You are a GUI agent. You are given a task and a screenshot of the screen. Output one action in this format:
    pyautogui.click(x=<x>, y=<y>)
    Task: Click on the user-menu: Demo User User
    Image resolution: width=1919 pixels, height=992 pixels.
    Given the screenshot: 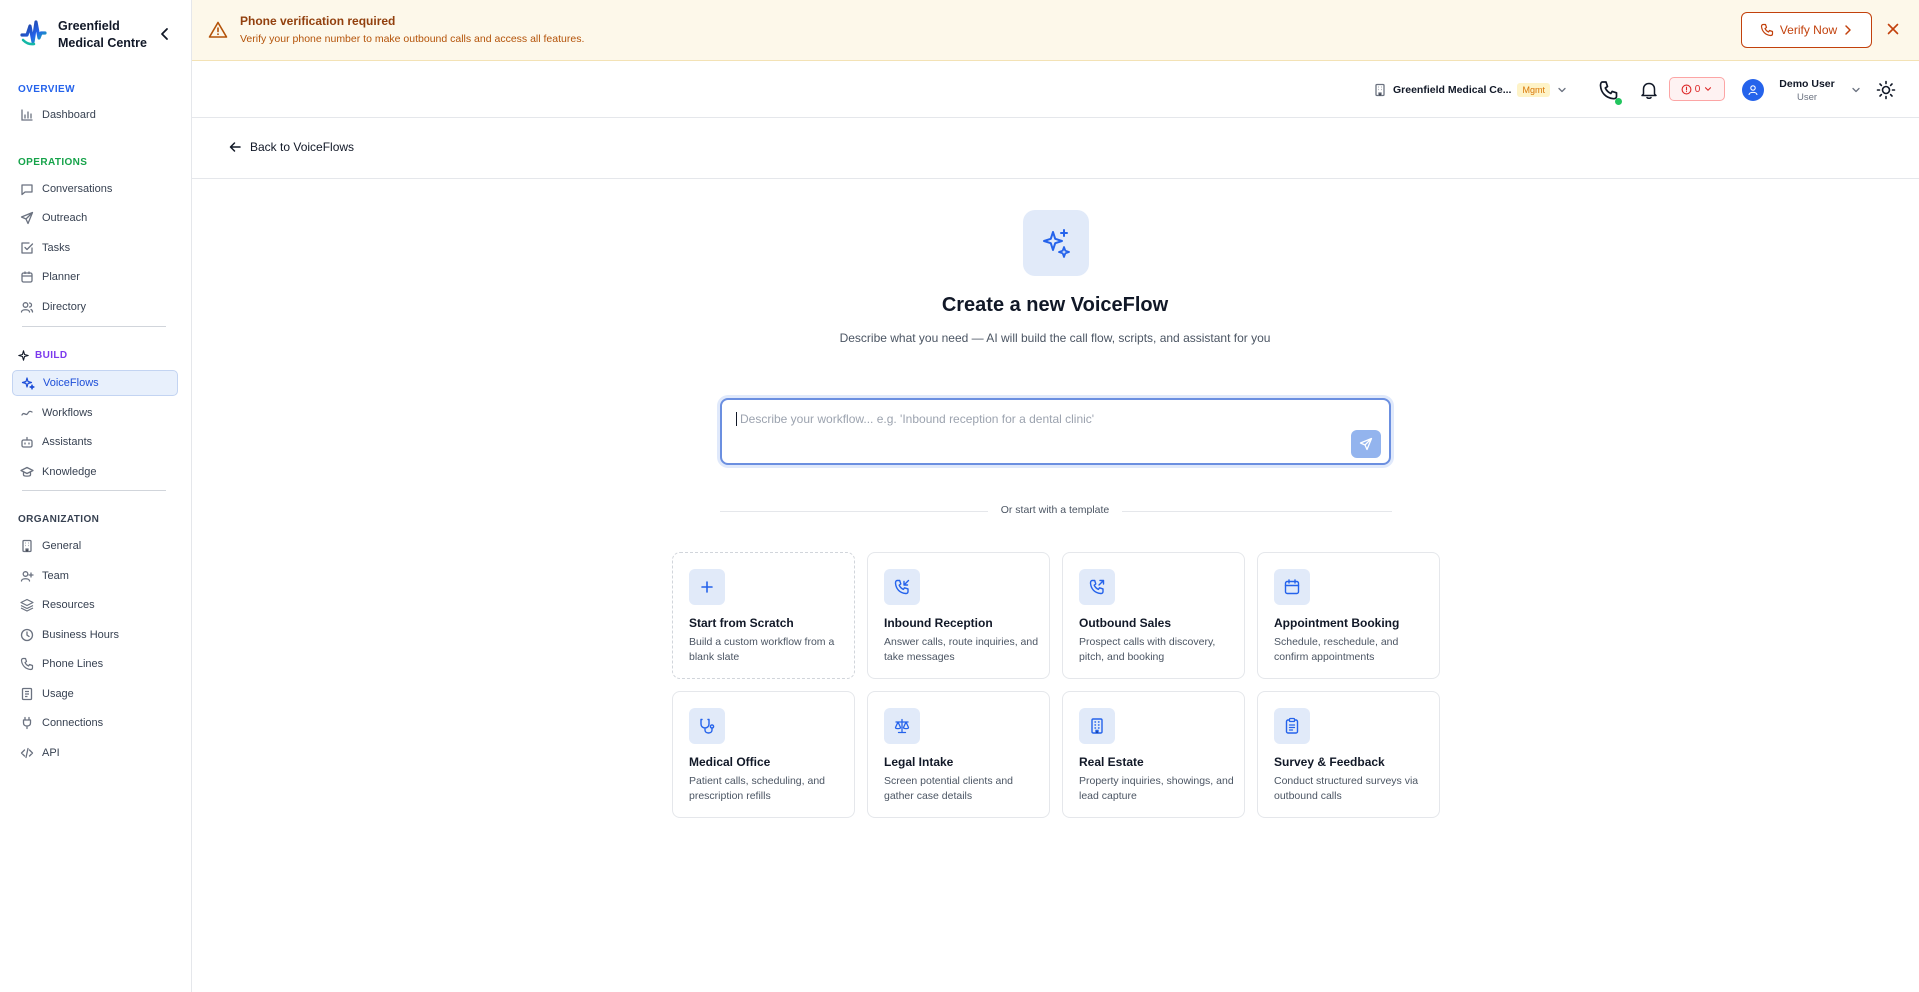 What is the action you would take?
    pyautogui.click(x=1807, y=90)
    